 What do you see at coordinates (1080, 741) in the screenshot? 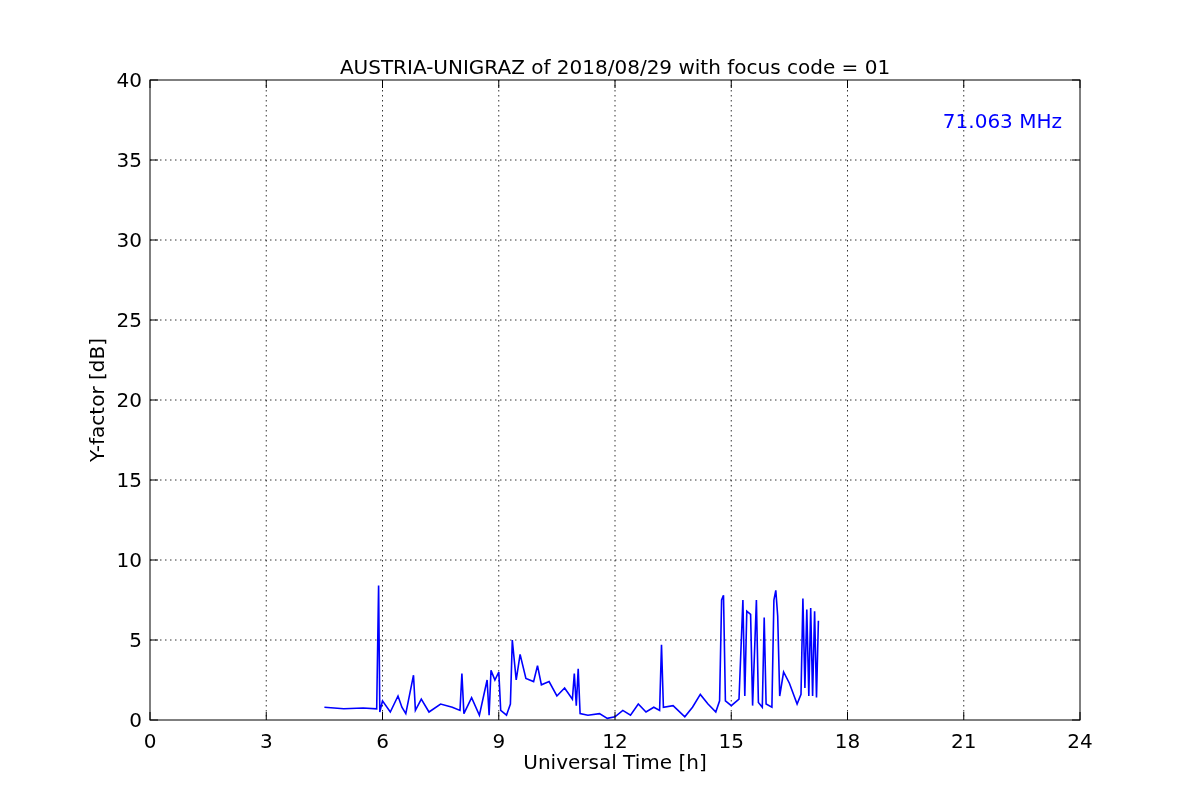
I see `tick-label: 24` at bounding box center [1080, 741].